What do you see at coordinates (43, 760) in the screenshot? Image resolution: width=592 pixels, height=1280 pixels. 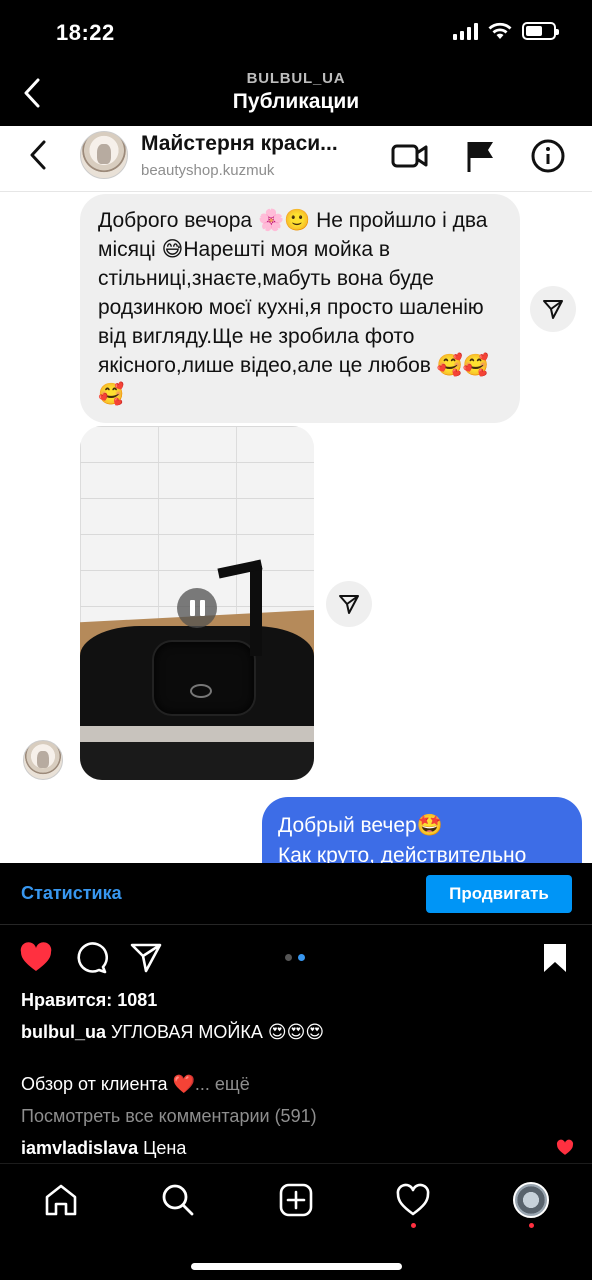 I see `sender-avatar` at bounding box center [43, 760].